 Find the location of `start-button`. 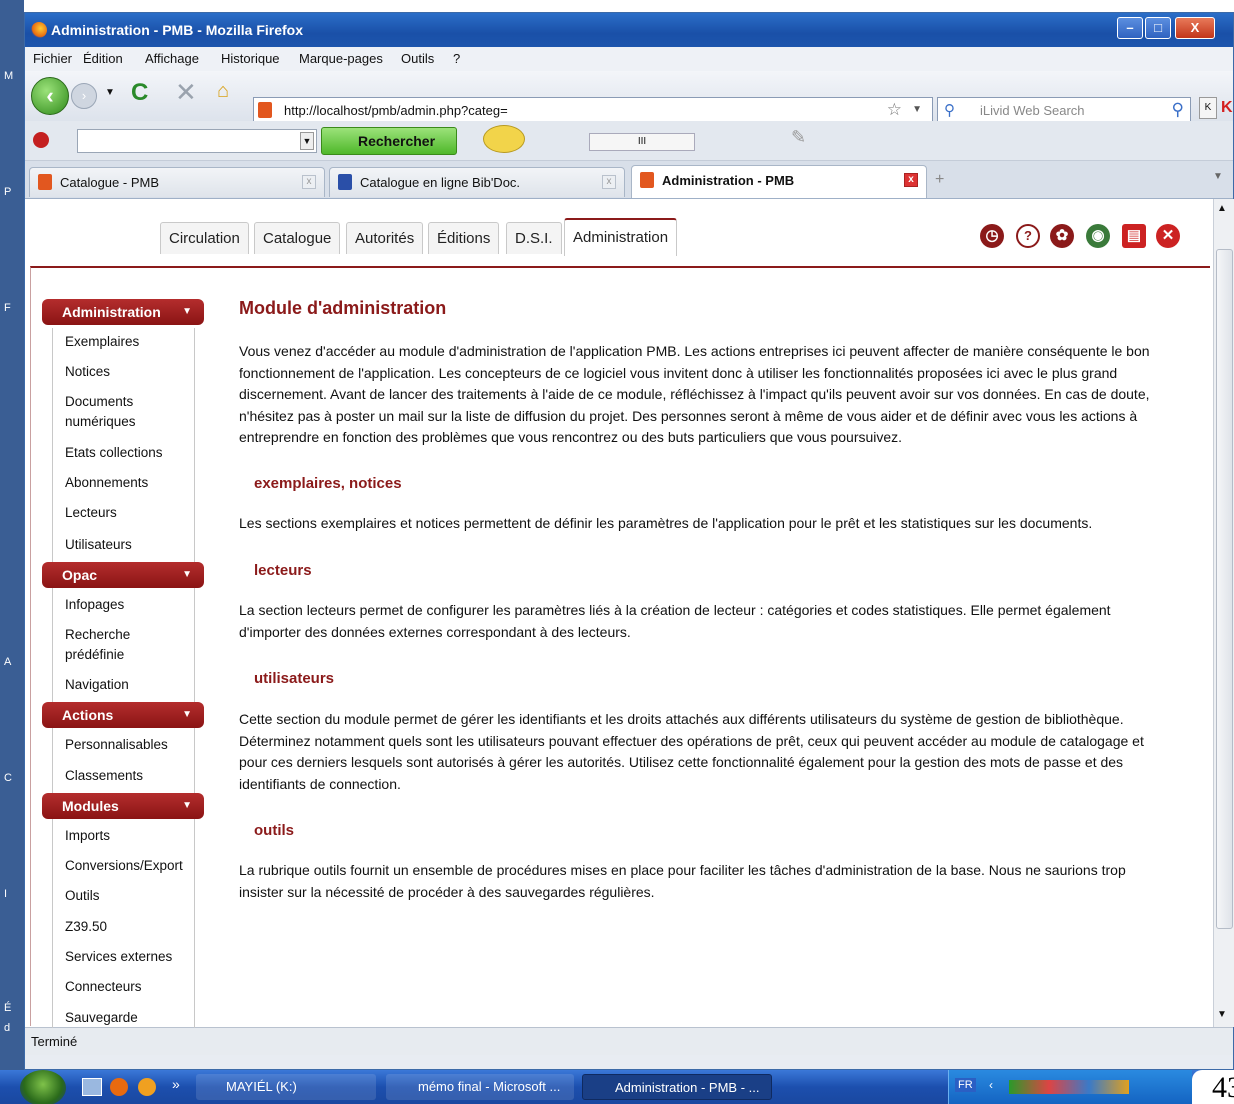

start-button is located at coordinates (43, 1087).